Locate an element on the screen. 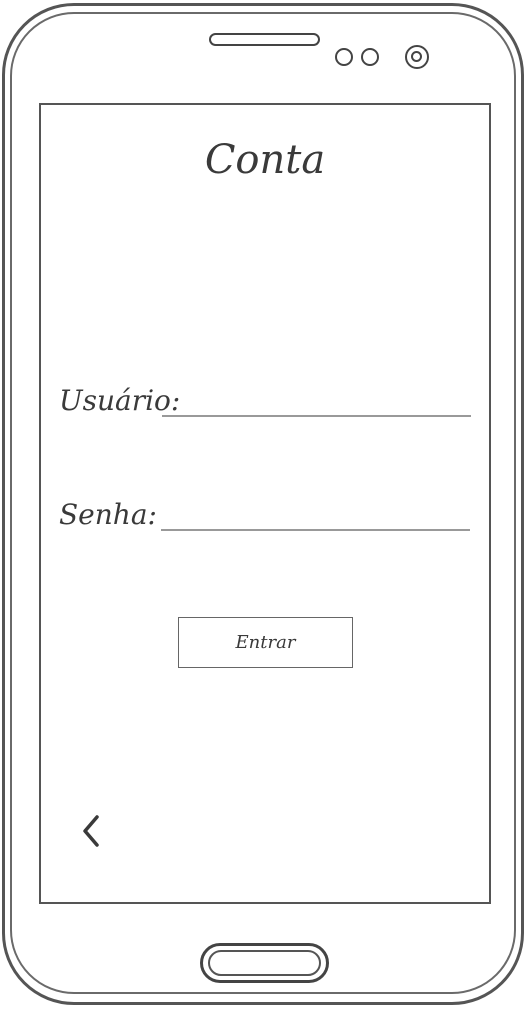  front-camera-icon is located at coordinates (417, 57).